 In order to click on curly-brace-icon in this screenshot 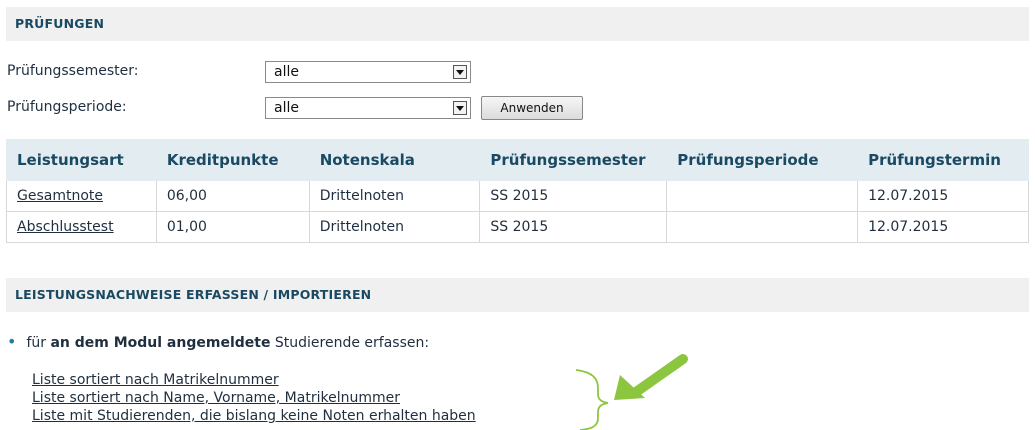, I will do `click(592, 399)`.